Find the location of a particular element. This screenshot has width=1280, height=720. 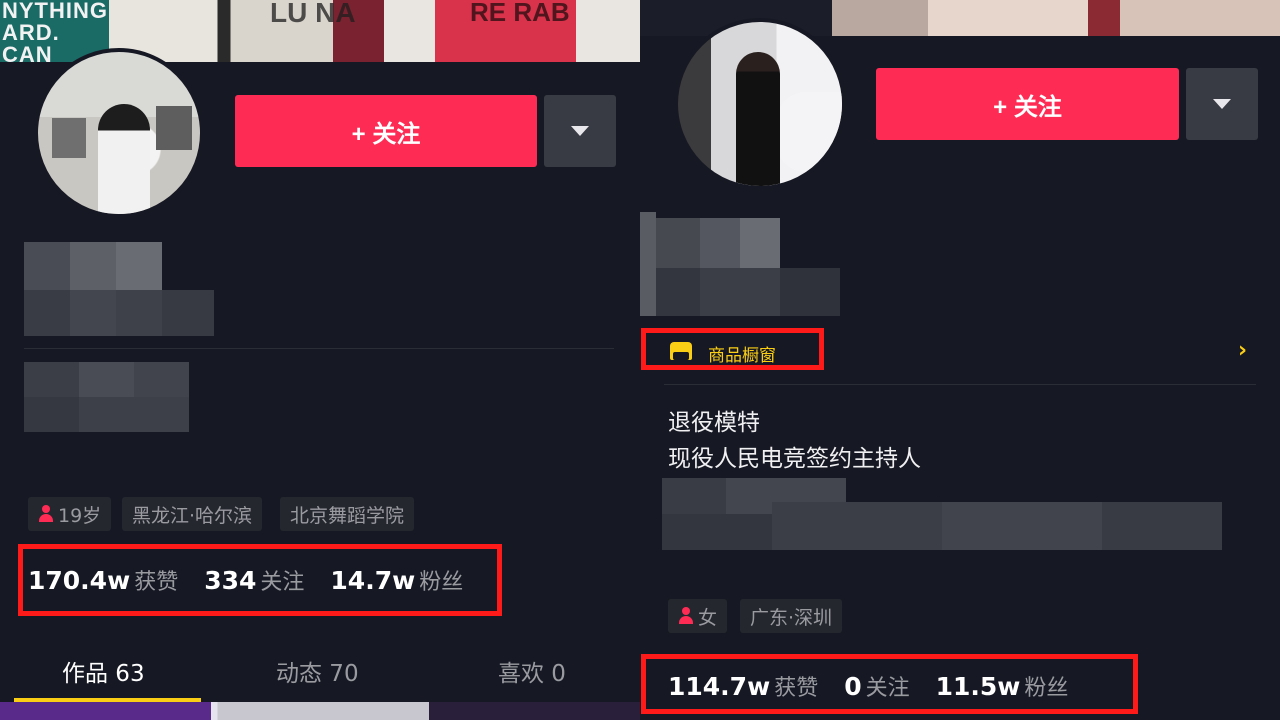

bio-line: 退役模特 is located at coordinates (714, 423).